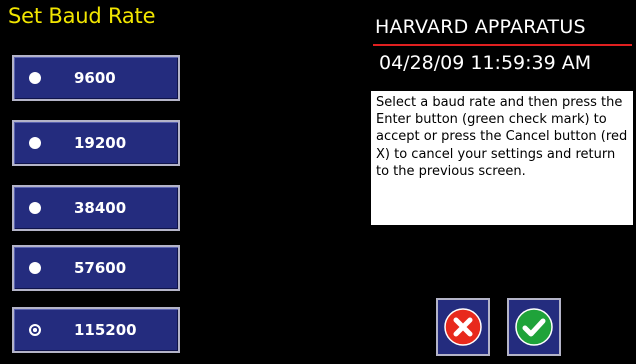 Image resolution: width=636 pixels, height=364 pixels. I want to click on cancel-button, so click(463, 327).